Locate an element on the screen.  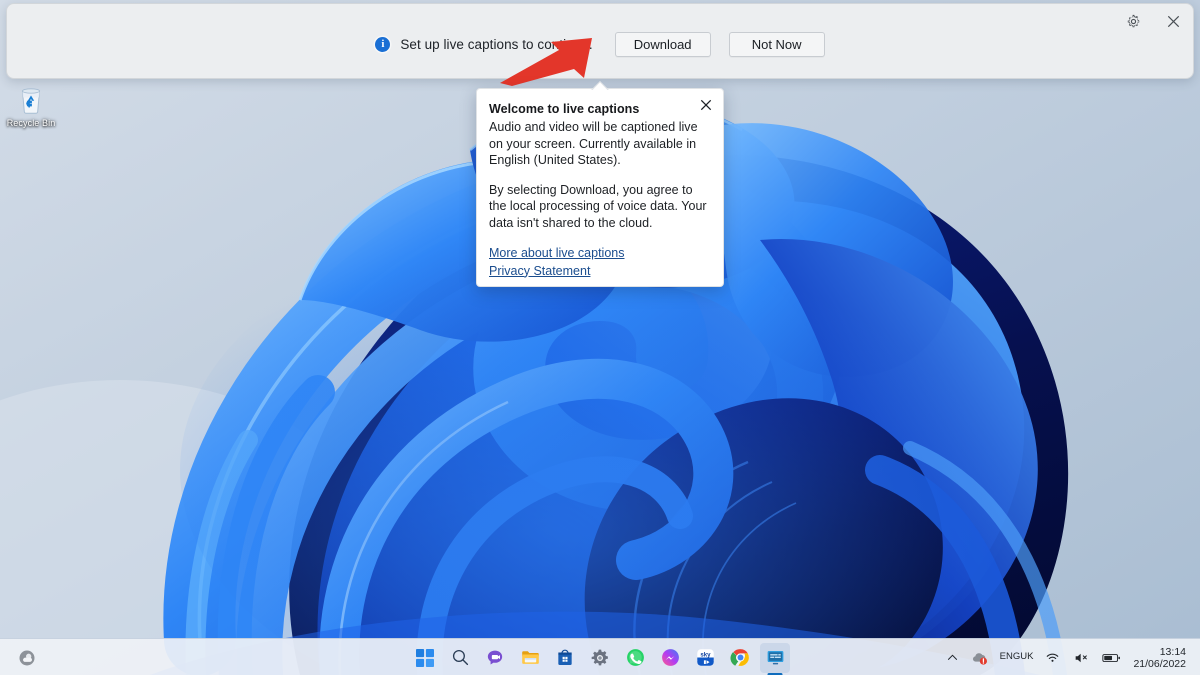
start-button is located at coordinates (425, 658).